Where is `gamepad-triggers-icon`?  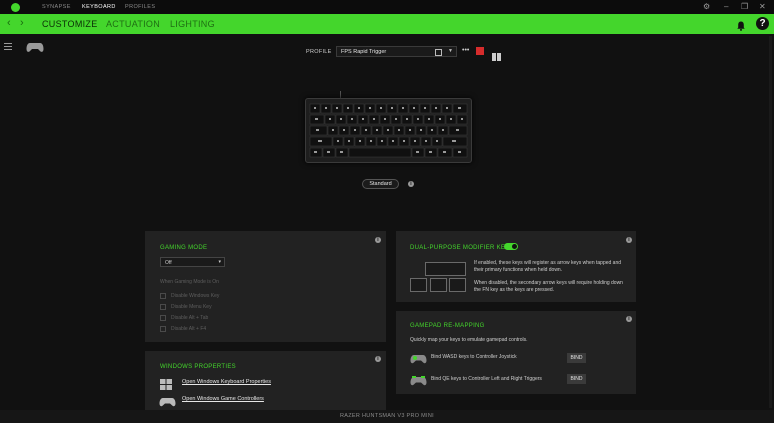
gamepad-triggers-icon is located at coordinates (418, 382).